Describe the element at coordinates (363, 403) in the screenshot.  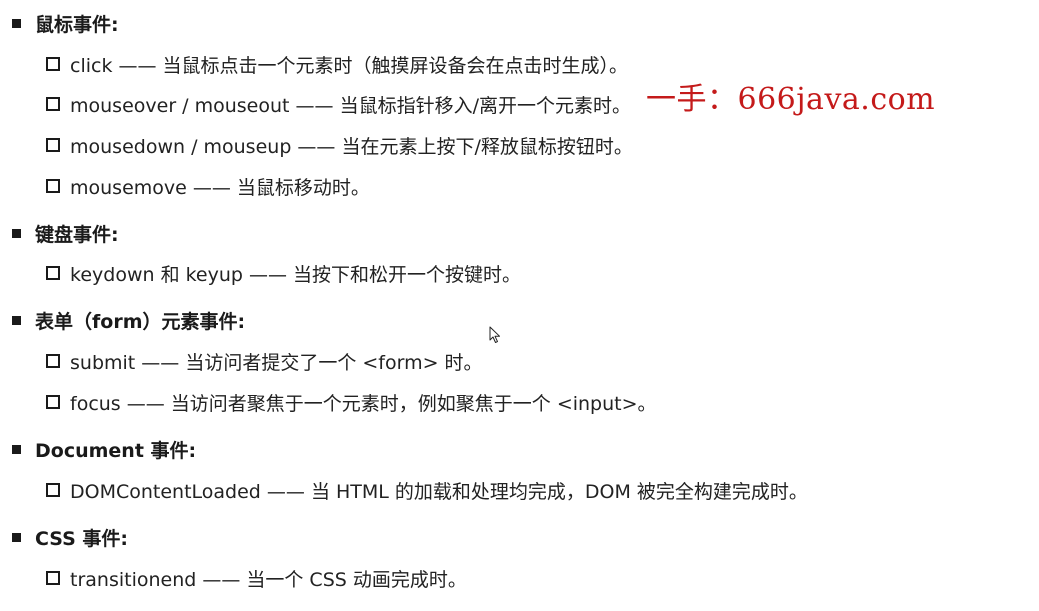
I see `item-text: focus —— 当访问者聚焦于一个元素时，例如聚焦于一个 <input>。` at that location.